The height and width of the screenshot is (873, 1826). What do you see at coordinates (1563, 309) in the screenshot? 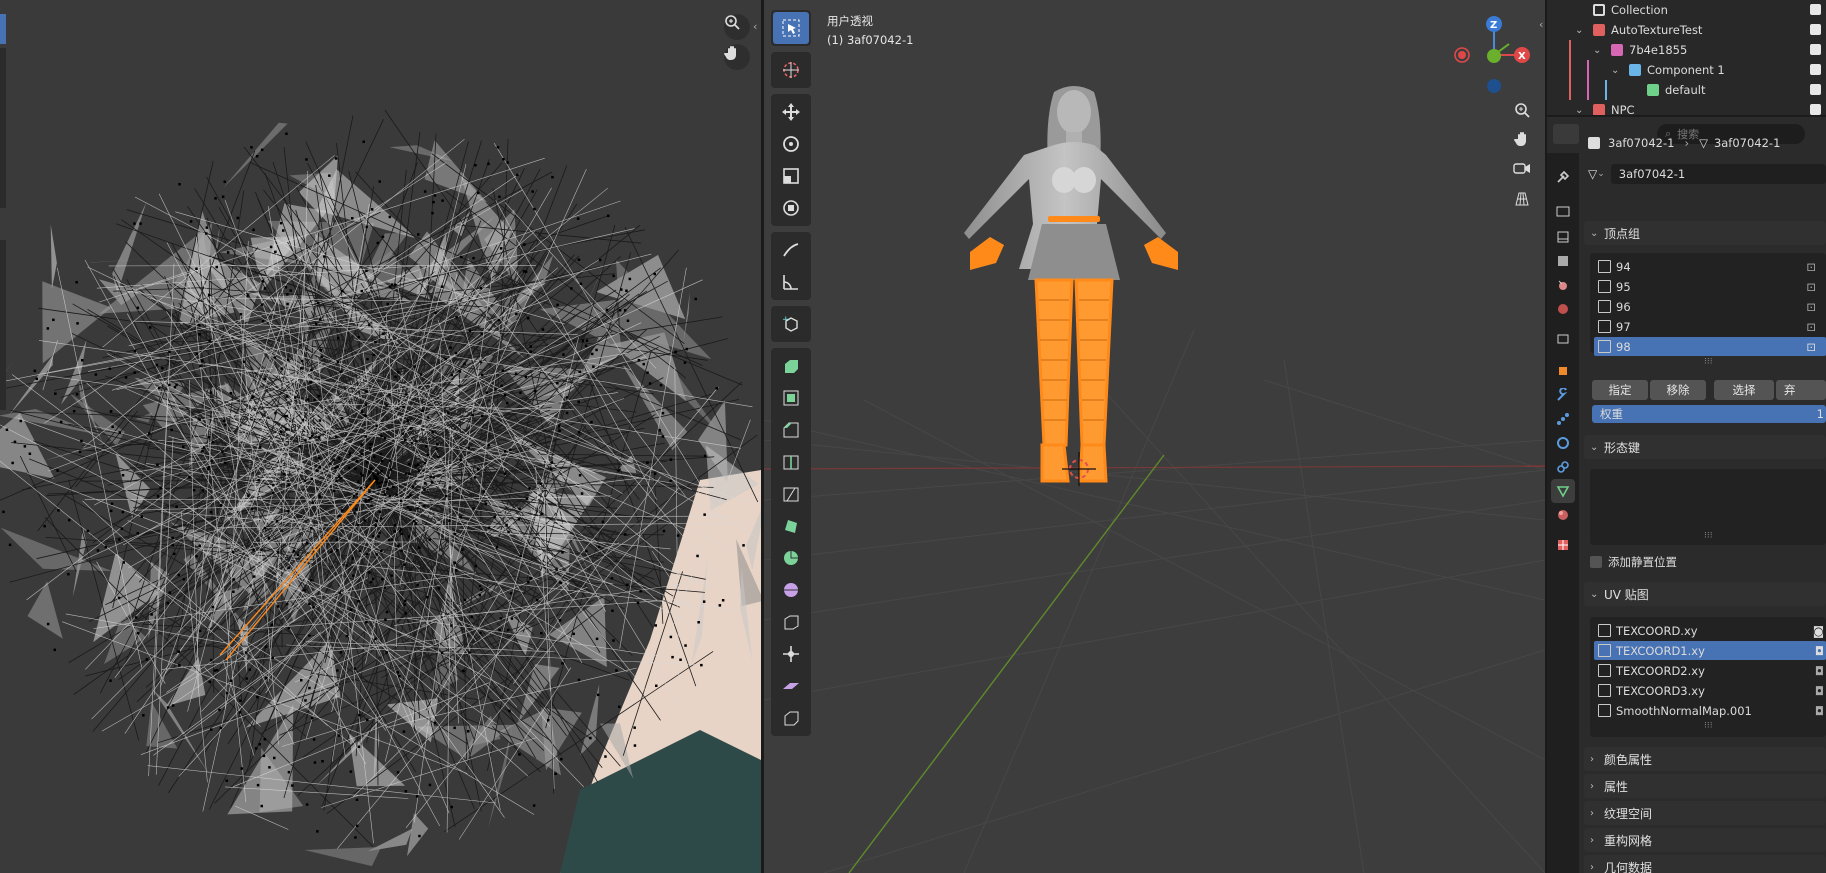
I see `world-tab-icon` at bounding box center [1563, 309].